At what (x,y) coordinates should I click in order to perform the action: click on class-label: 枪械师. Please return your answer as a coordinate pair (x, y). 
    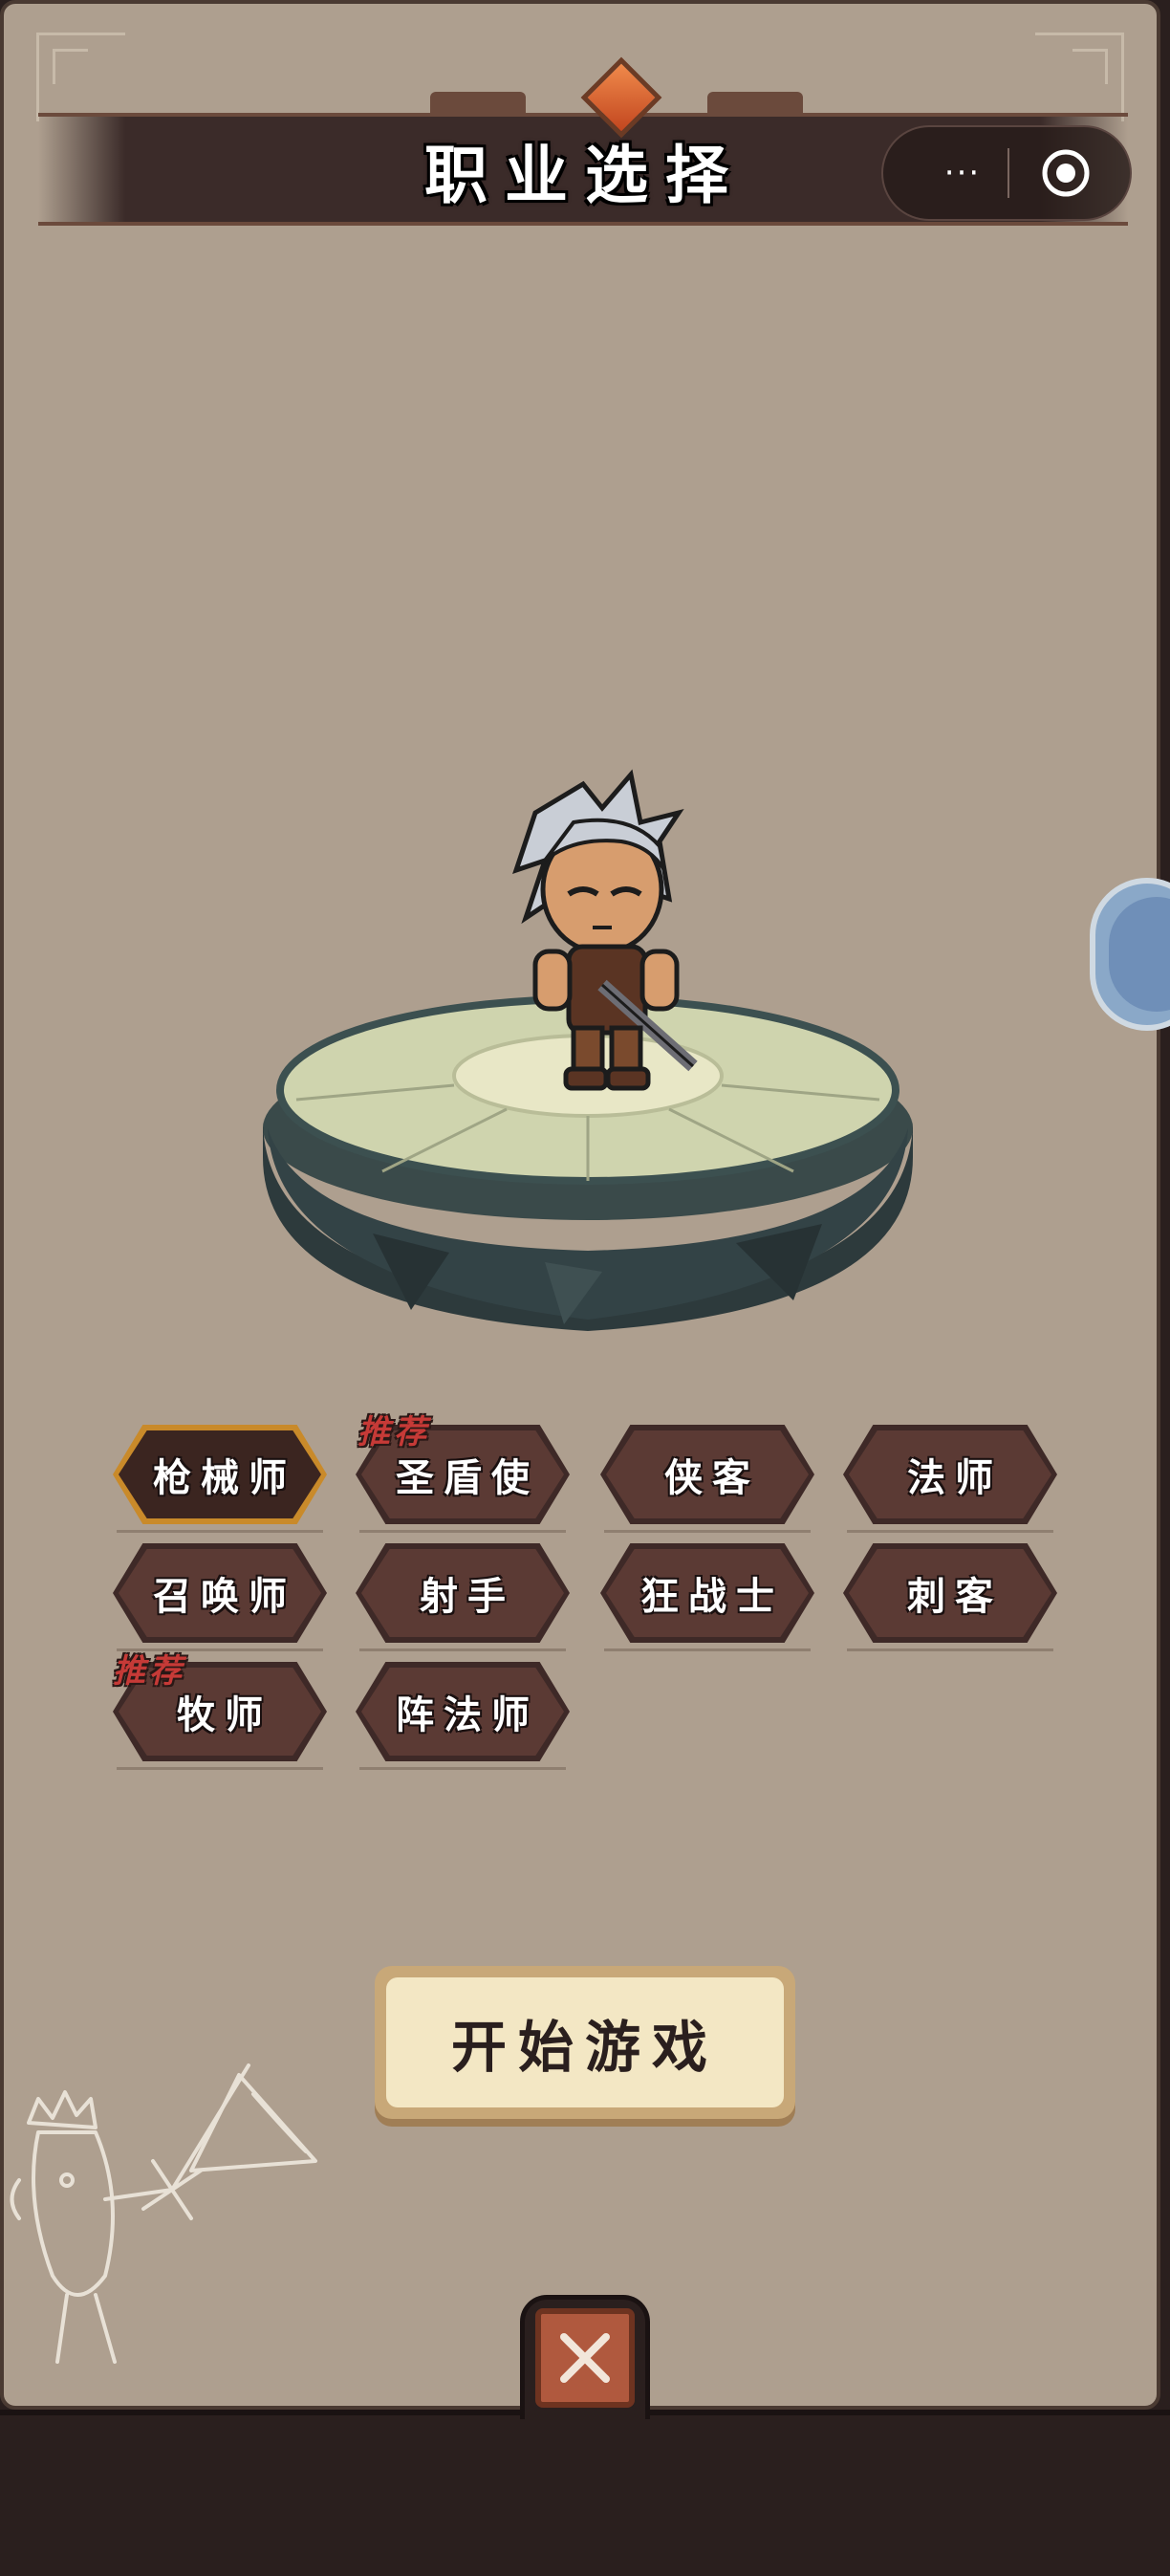
    Looking at the image, I should click on (225, 1477).